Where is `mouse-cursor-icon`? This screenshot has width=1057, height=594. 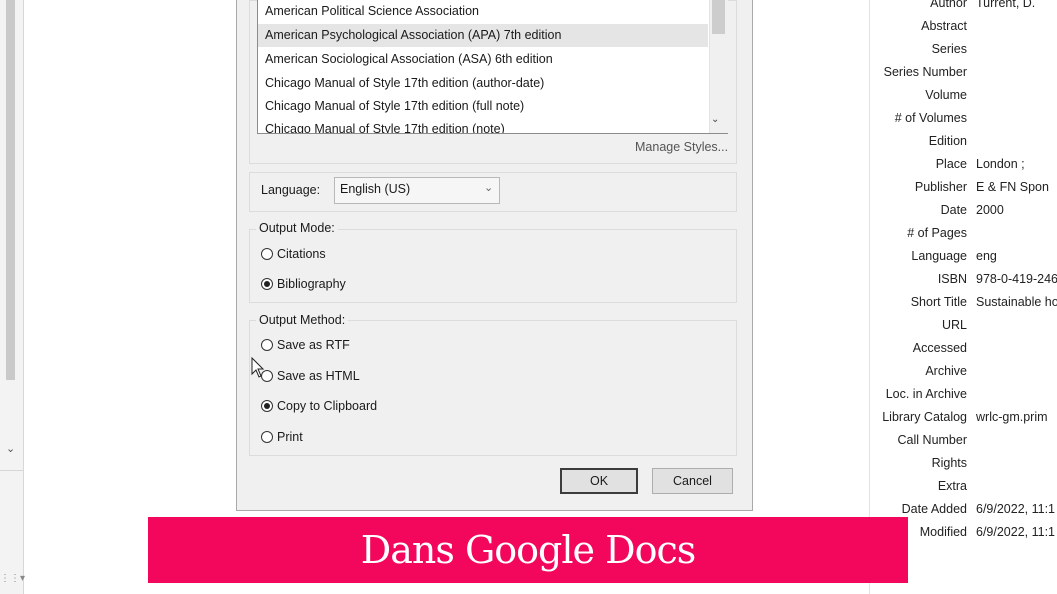
mouse-cursor-icon is located at coordinates (258, 367).